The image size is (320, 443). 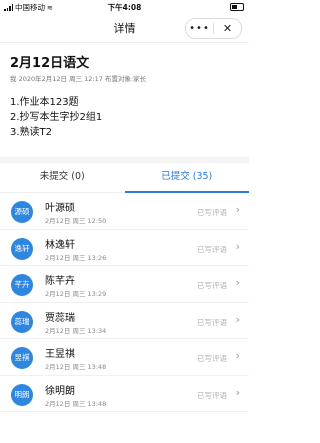 I want to click on clock: 下午4:08, so click(x=124, y=7).